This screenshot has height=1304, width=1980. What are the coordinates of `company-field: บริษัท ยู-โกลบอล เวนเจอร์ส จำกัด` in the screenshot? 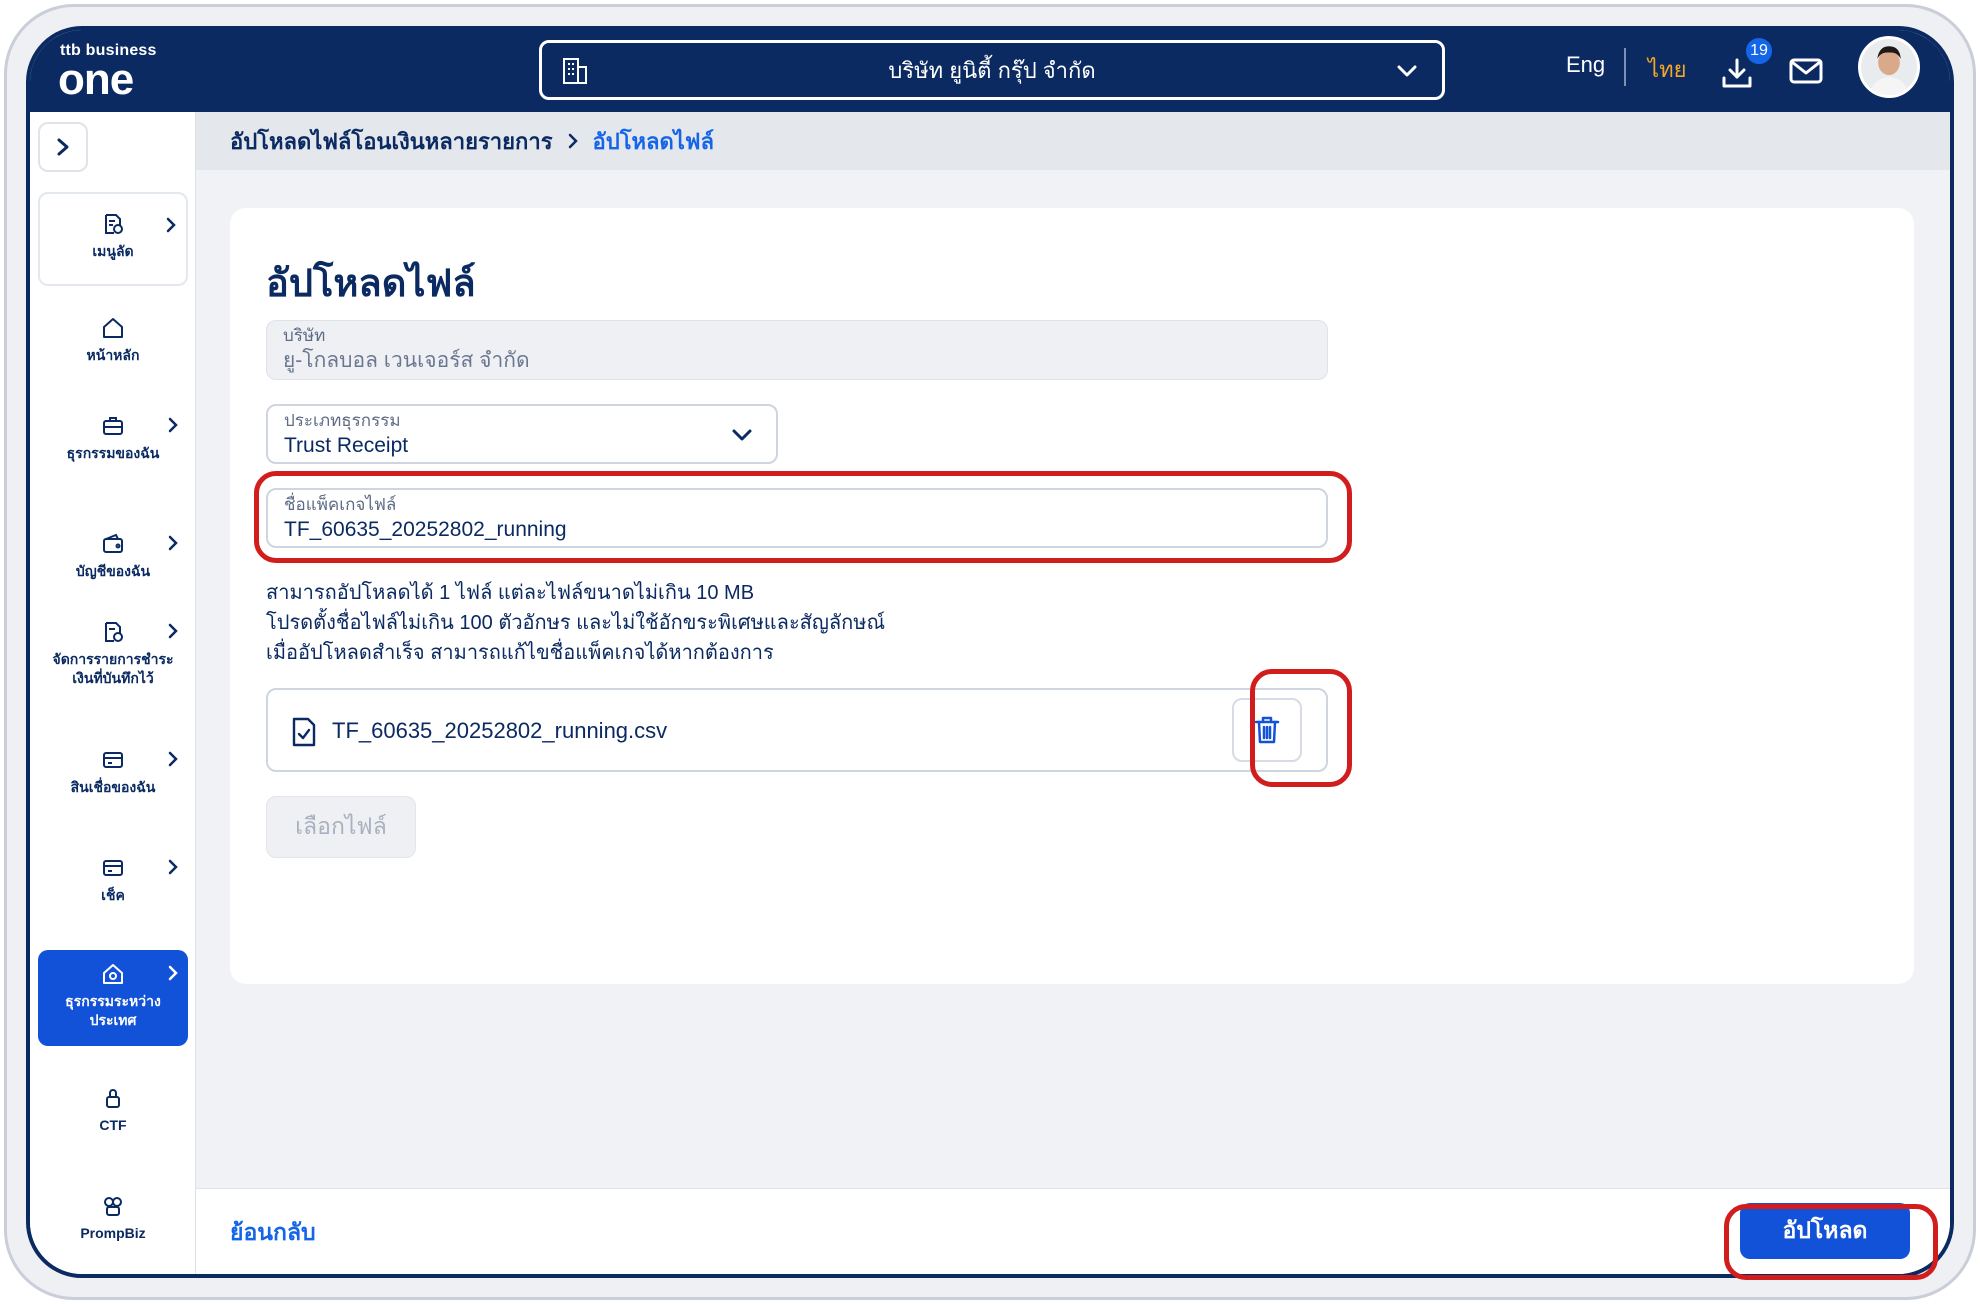 It's located at (797, 350).